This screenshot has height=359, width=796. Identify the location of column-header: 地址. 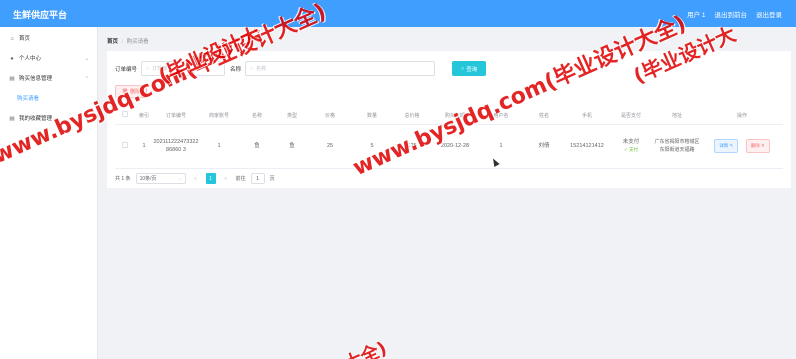
(677, 116).